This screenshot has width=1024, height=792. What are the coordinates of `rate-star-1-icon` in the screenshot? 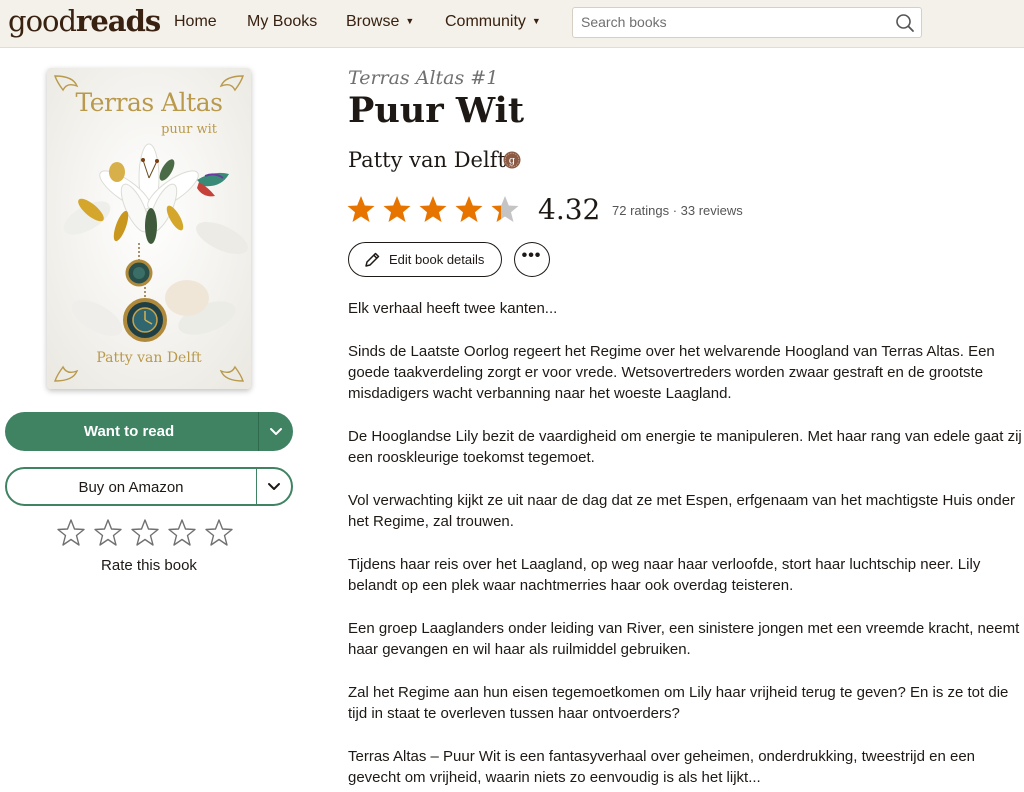 It's located at (71, 533).